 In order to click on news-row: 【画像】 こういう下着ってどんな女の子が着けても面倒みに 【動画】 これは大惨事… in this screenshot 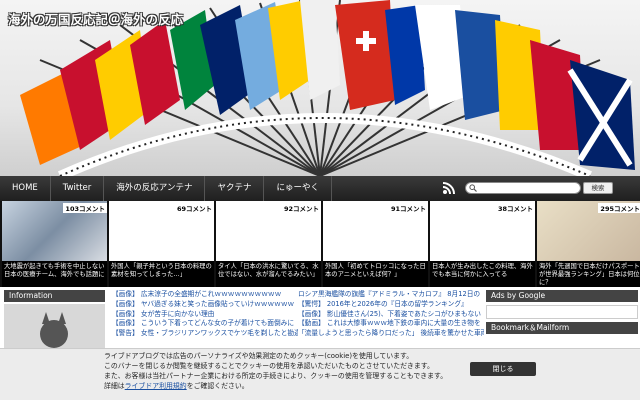, I will do `click(298, 324)`.